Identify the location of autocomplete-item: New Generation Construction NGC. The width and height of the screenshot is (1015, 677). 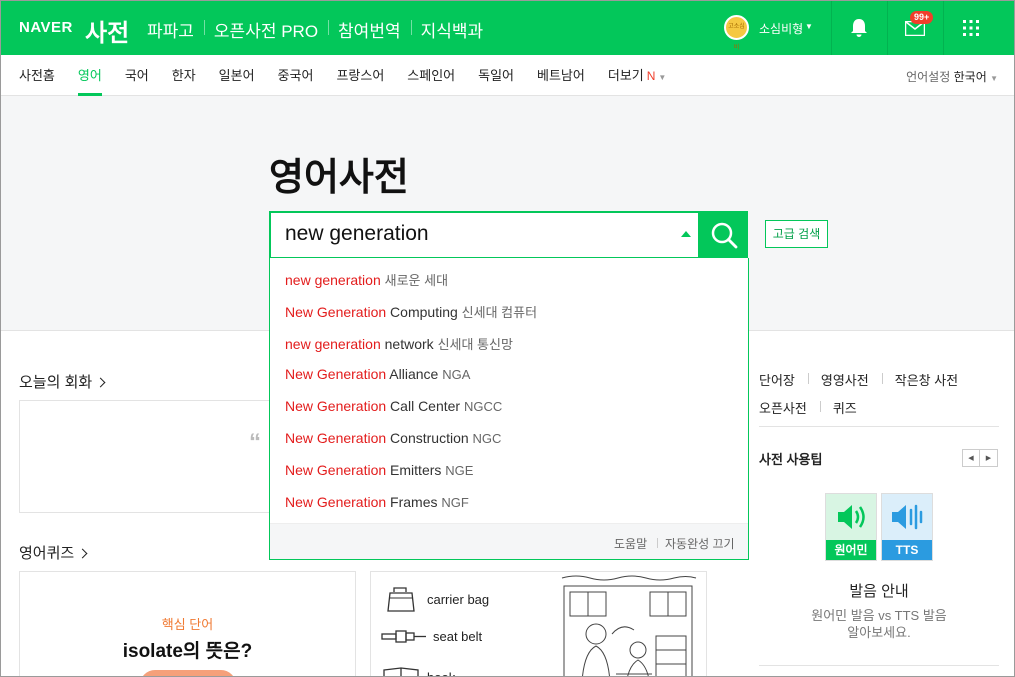
(393, 438).